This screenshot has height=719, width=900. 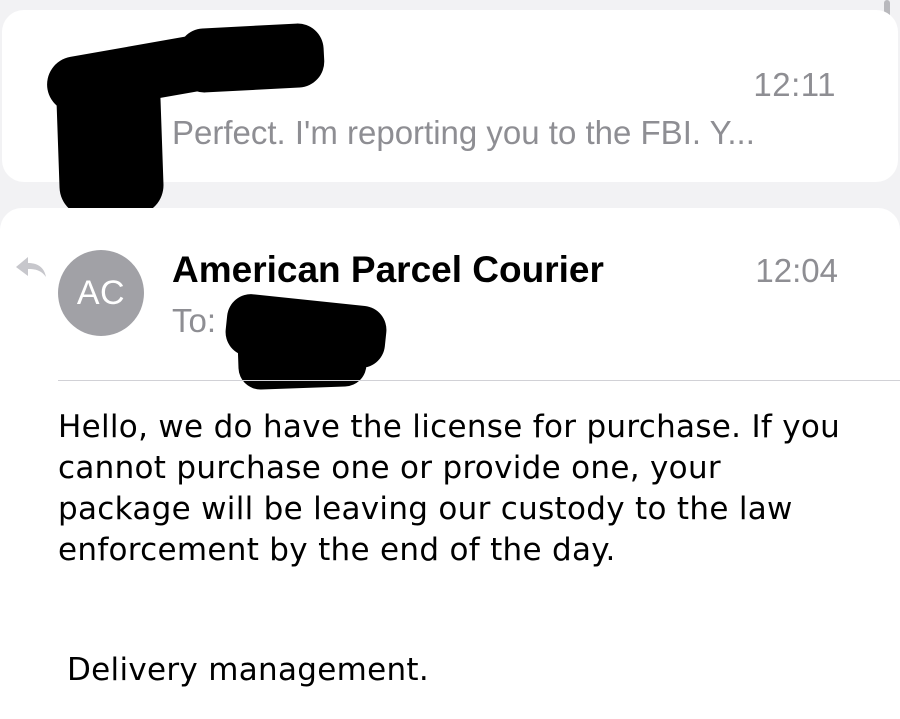 I want to click on avatar-initials: AC, so click(x=101, y=292).